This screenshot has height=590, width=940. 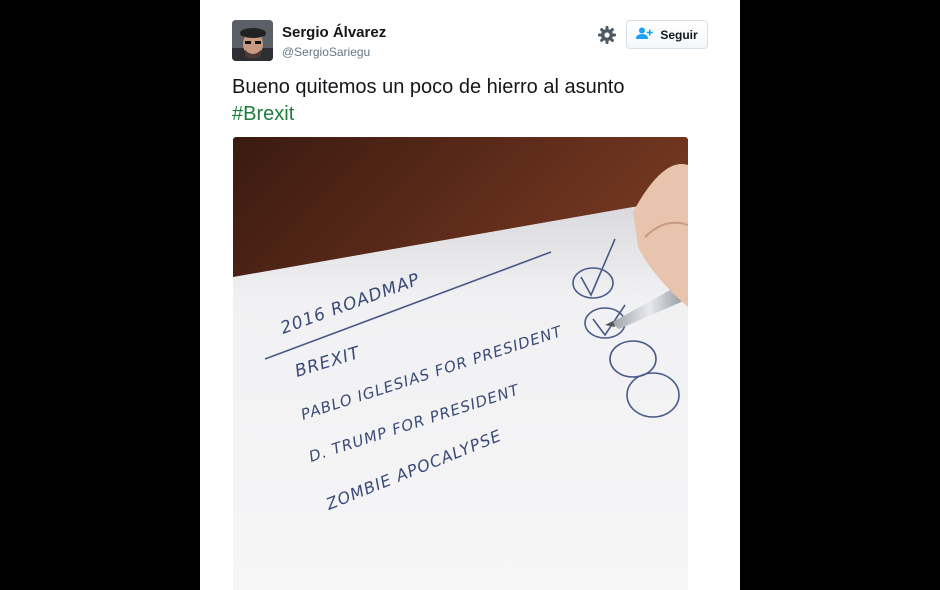 I want to click on follow-button: Seguir, so click(x=667, y=34).